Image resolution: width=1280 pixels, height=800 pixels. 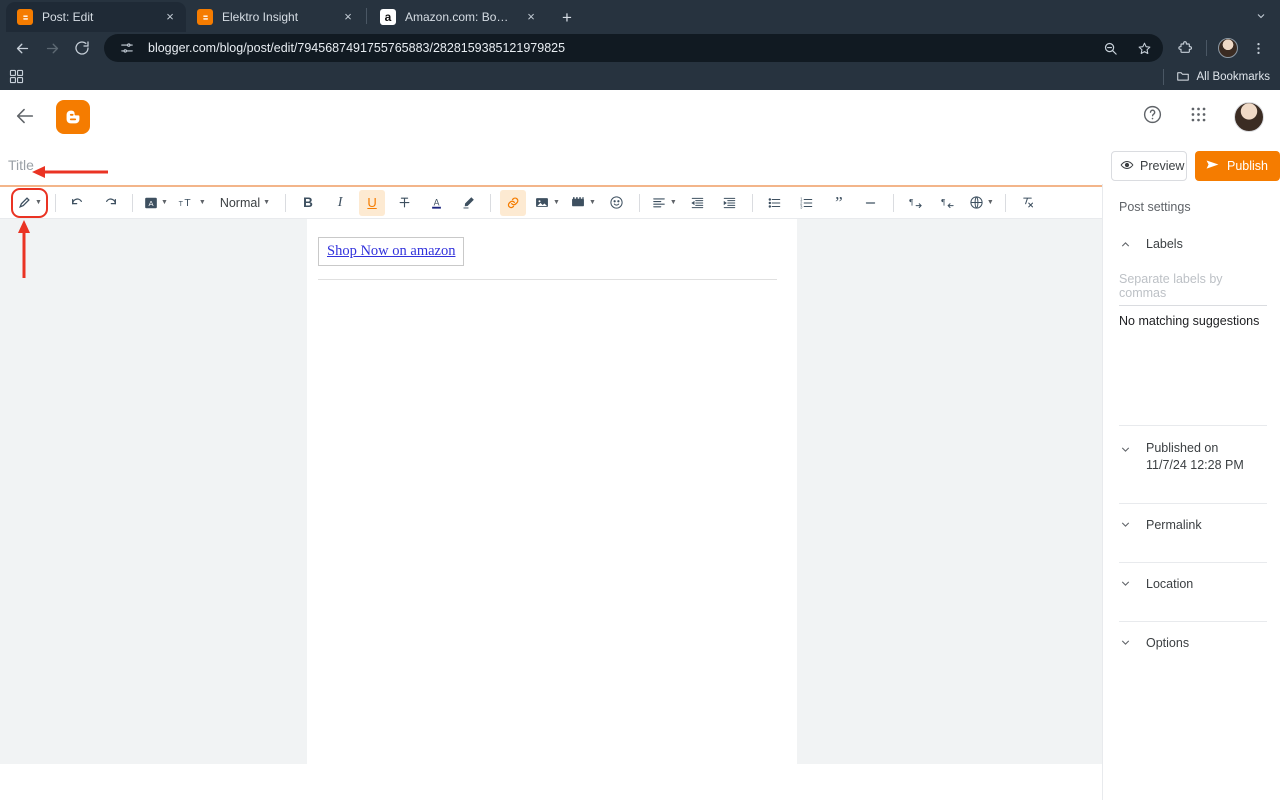 What do you see at coordinates (1195, 464) in the screenshot?
I see `published-on-value: 11/7/24 12:28 PM` at bounding box center [1195, 464].